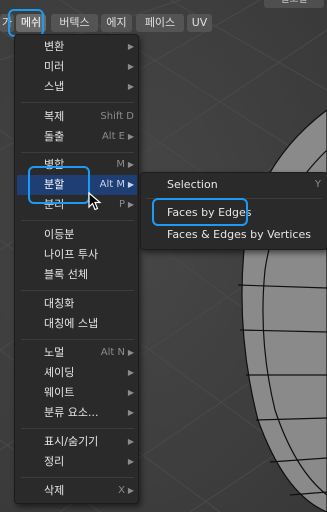 The image size is (327, 512). What do you see at coordinates (71, 254) in the screenshot?
I see `menu-item-label: 나이프 투사` at bounding box center [71, 254].